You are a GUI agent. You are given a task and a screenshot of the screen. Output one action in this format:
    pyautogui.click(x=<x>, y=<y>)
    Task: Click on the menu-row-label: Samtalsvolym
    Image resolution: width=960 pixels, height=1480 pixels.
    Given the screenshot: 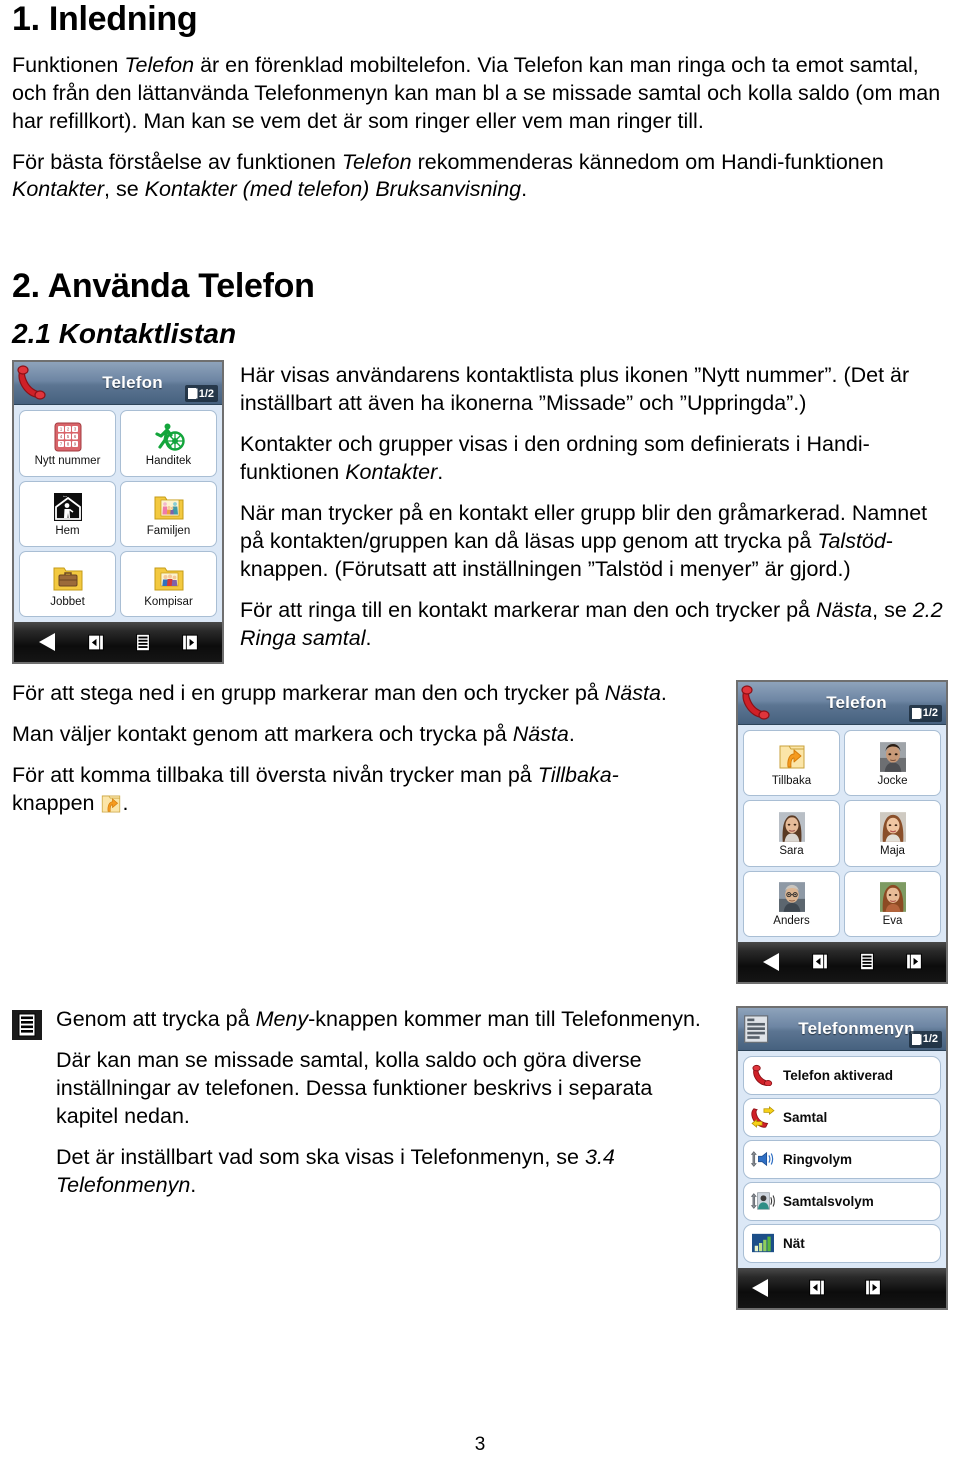 What is the action you would take?
    pyautogui.click(x=828, y=1201)
    